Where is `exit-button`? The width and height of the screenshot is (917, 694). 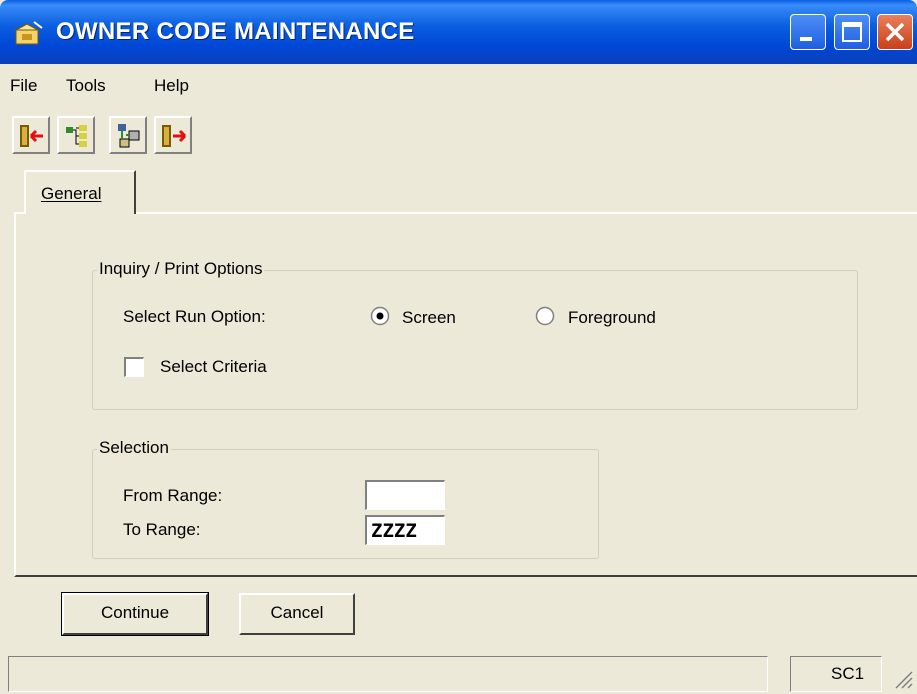 exit-button is located at coordinates (31, 135).